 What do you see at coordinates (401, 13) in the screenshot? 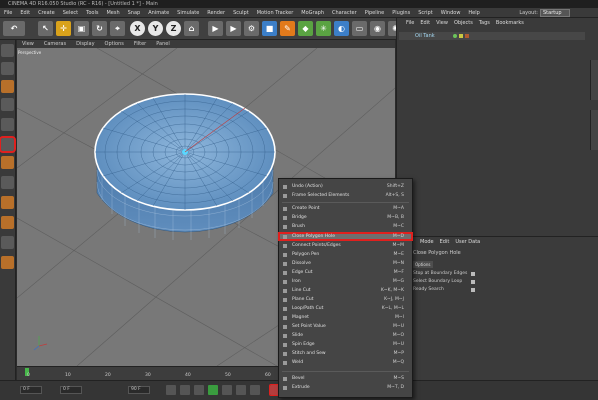
I see `menu-plugins: Plugins` at bounding box center [401, 13].